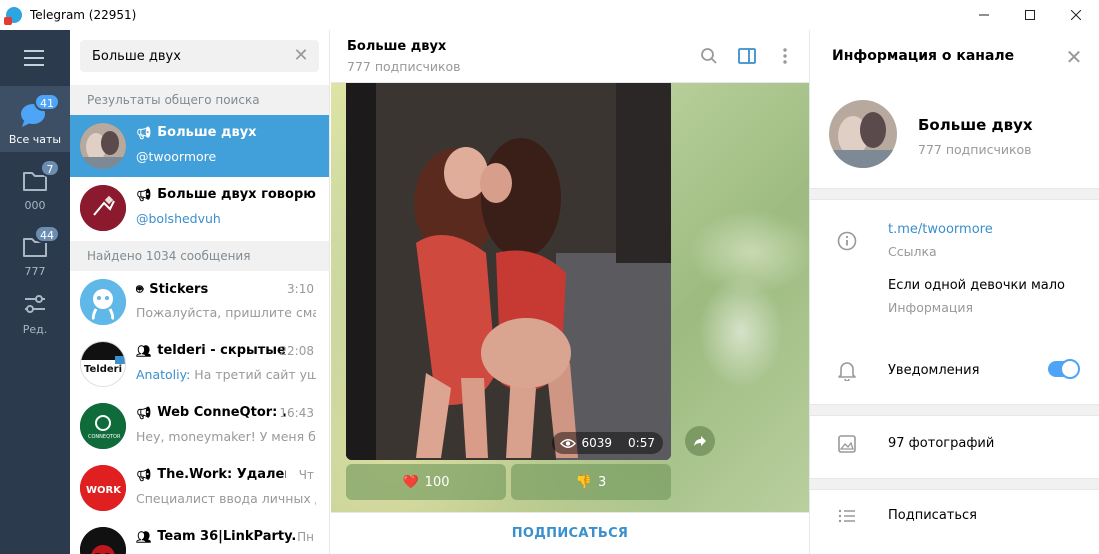  I want to click on folder-777: 44 777, so click(35, 251).